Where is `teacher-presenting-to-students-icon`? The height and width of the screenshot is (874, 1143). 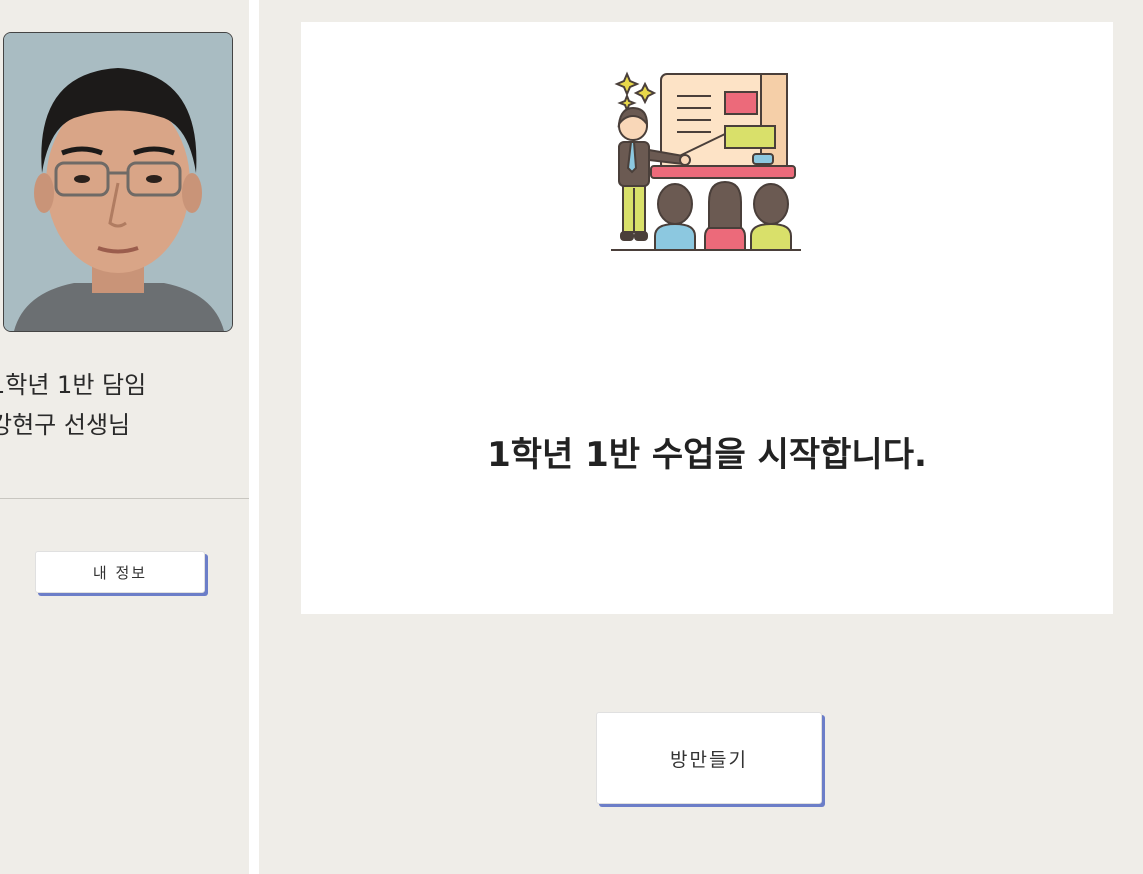 teacher-presenting-to-students-icon is located at coordinates (706, 163).